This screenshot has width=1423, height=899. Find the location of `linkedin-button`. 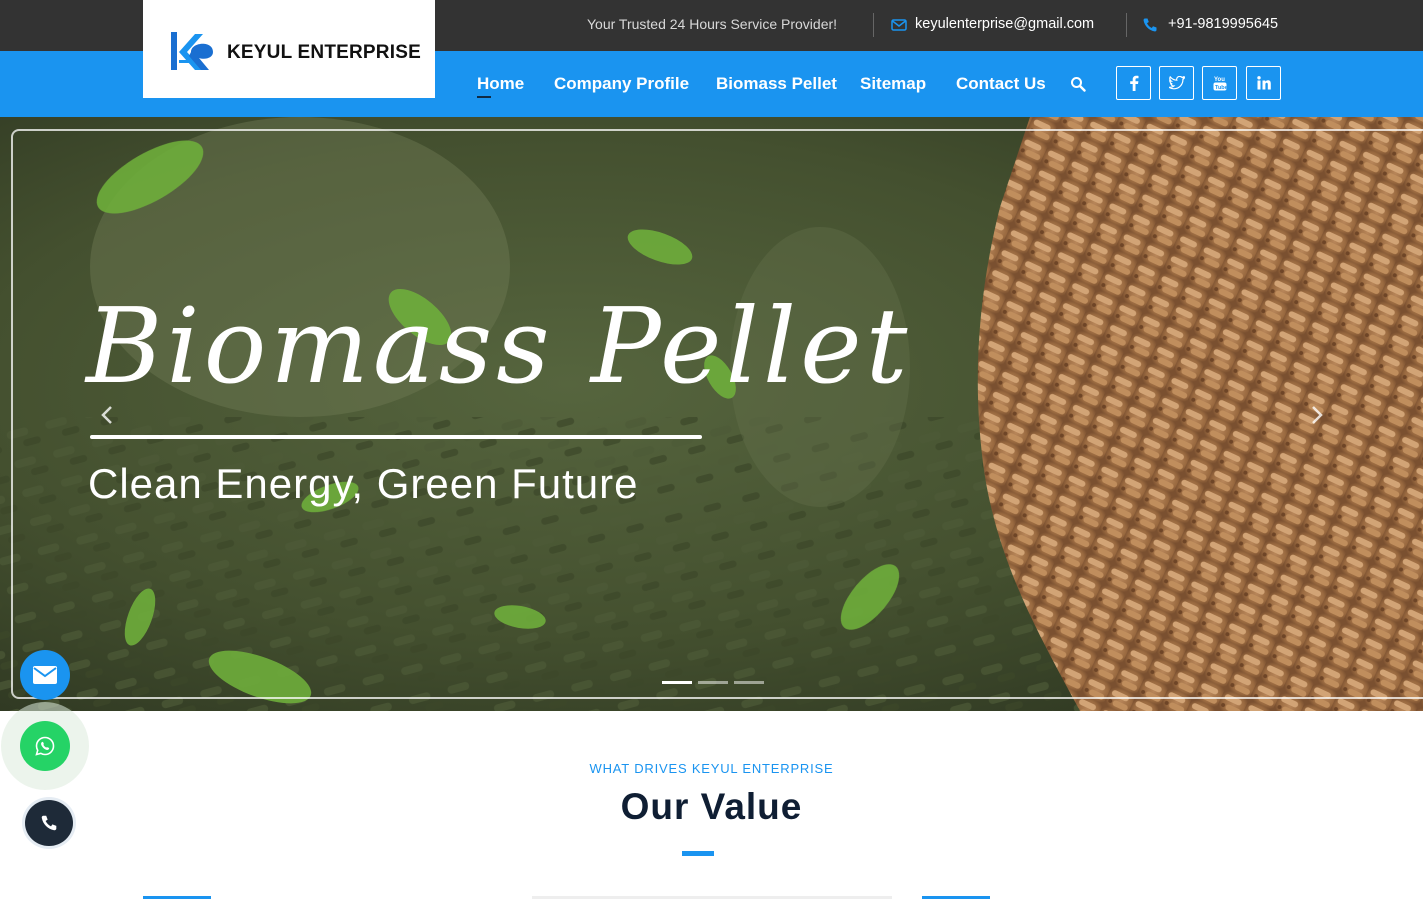

linkedin-button is located at coordinates (1263, 83).